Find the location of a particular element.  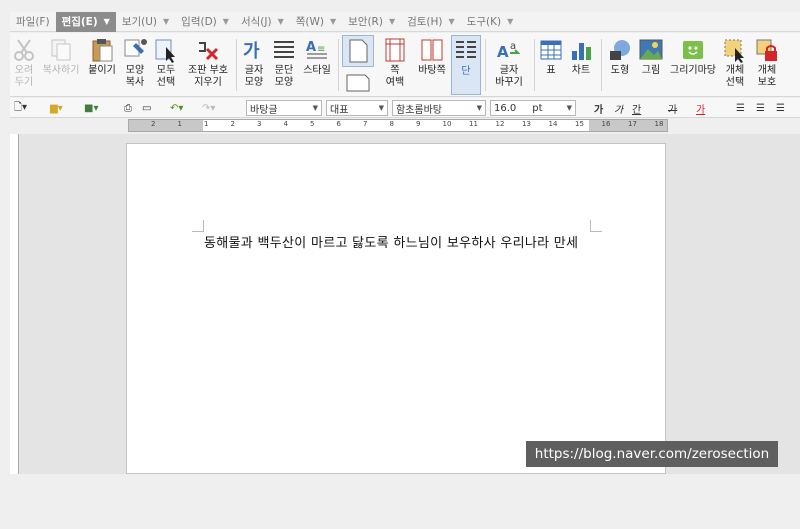

select-all-button: 모두 선택 is located at coordinates (166, 65).